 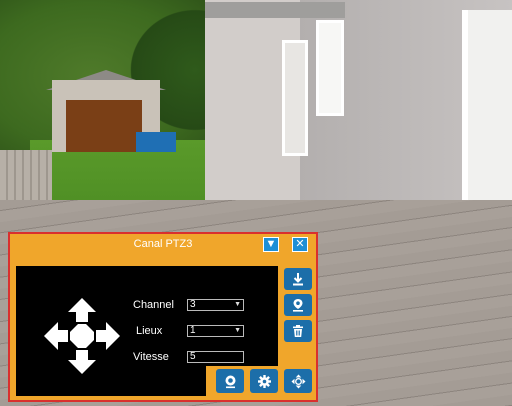 I want to click on lieux-value: 1, so click(x=193, y=330).